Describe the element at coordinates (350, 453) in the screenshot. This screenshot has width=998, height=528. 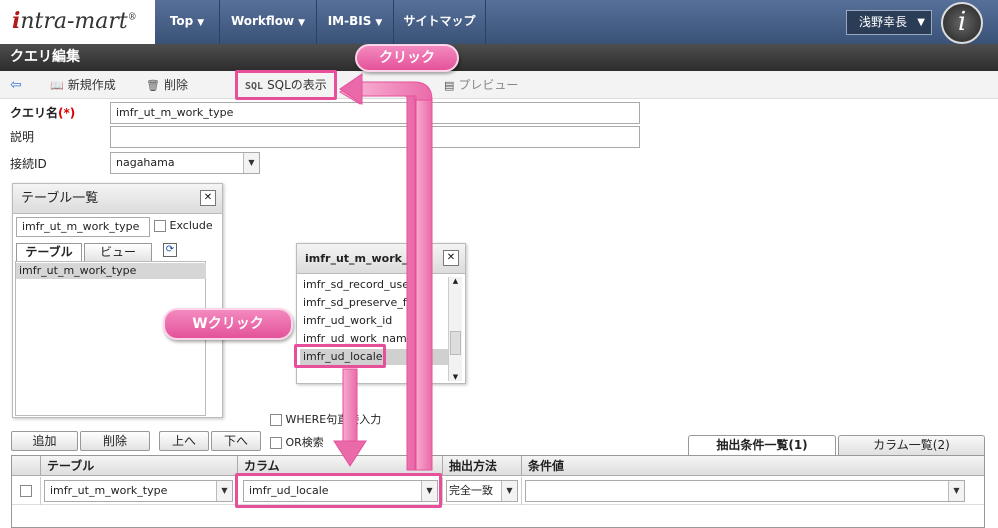
I see `arrow-head-down` at that location.